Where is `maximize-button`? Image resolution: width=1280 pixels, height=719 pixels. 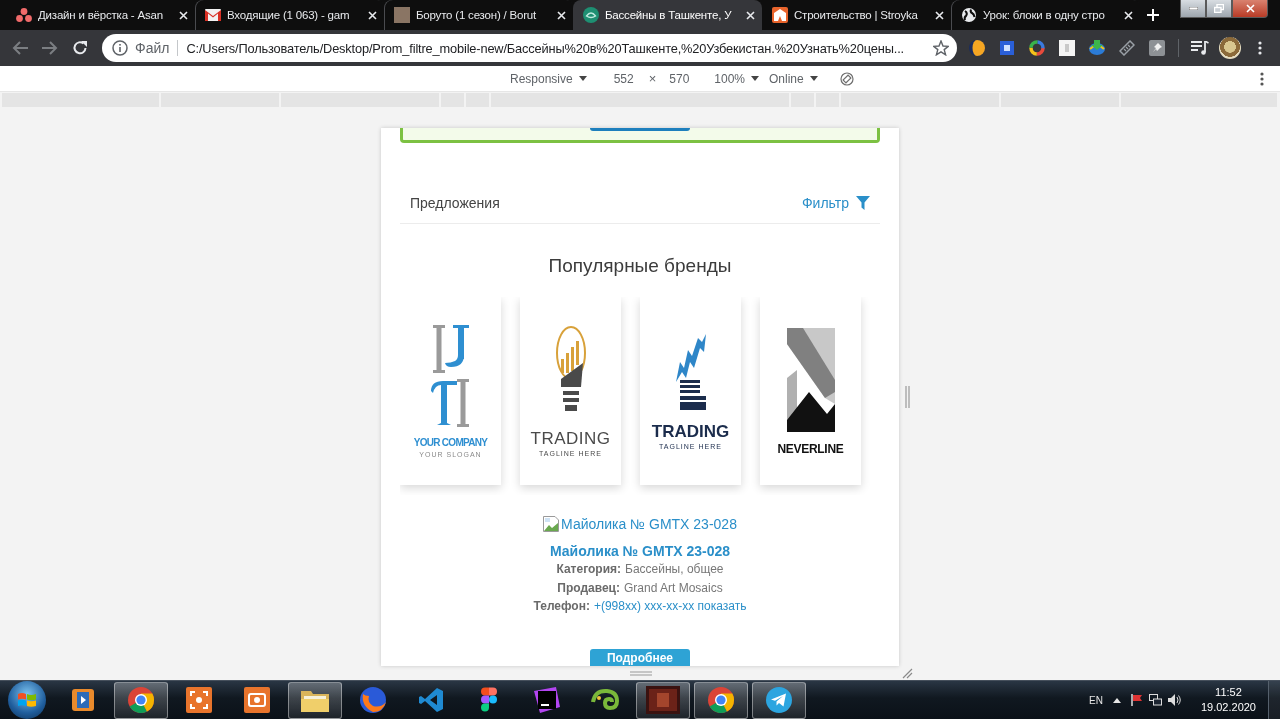
maximize-button is located at coordinates (1219, 9).